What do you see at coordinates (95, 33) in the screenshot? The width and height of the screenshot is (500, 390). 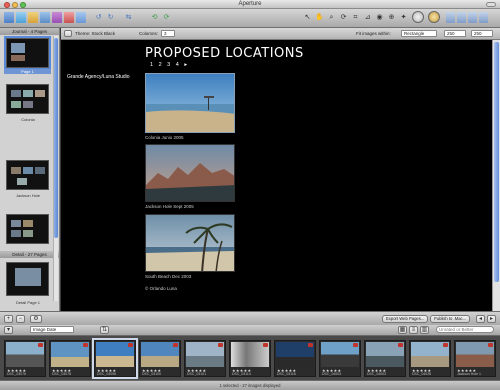 I see `theme-label: Theme: Stock Black` at bounding box center [95, 33].